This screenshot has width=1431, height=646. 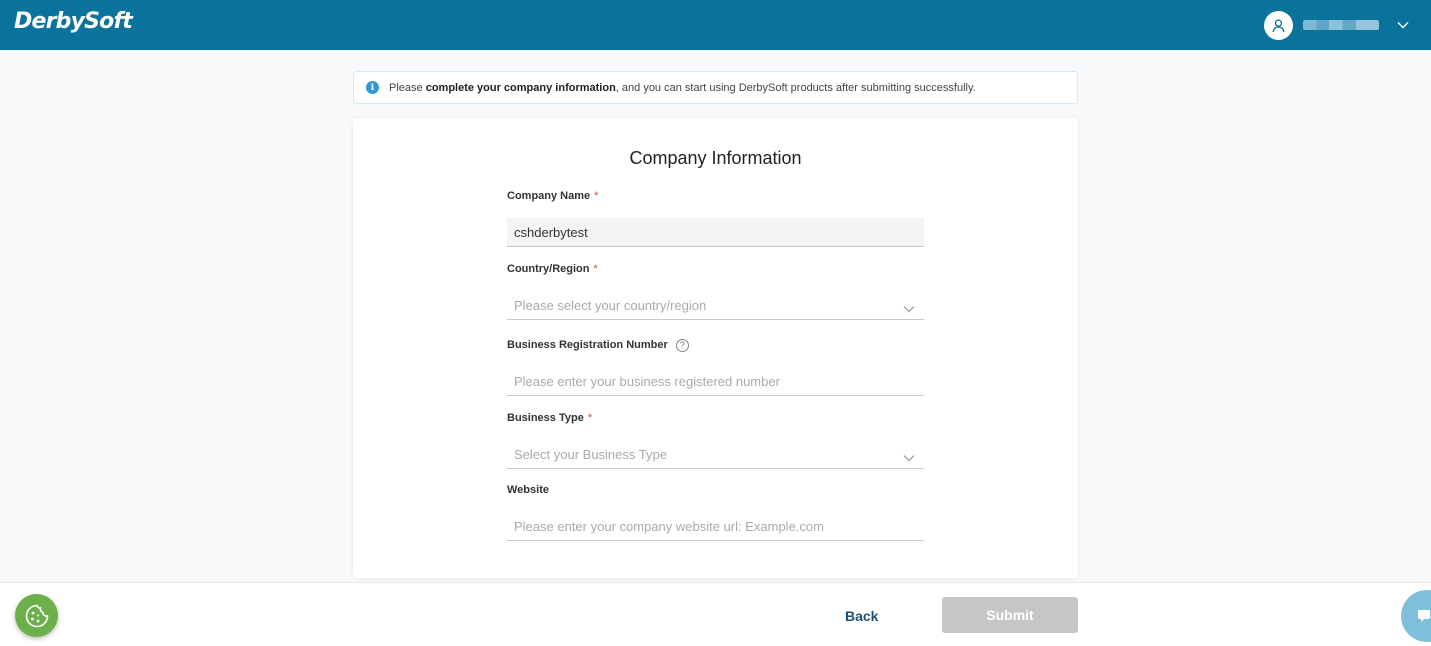 What do you see at coordinates (715, 232) in the screenshot?
I see `company-name-input: cshderbytest` at bounding box center [715, 232].